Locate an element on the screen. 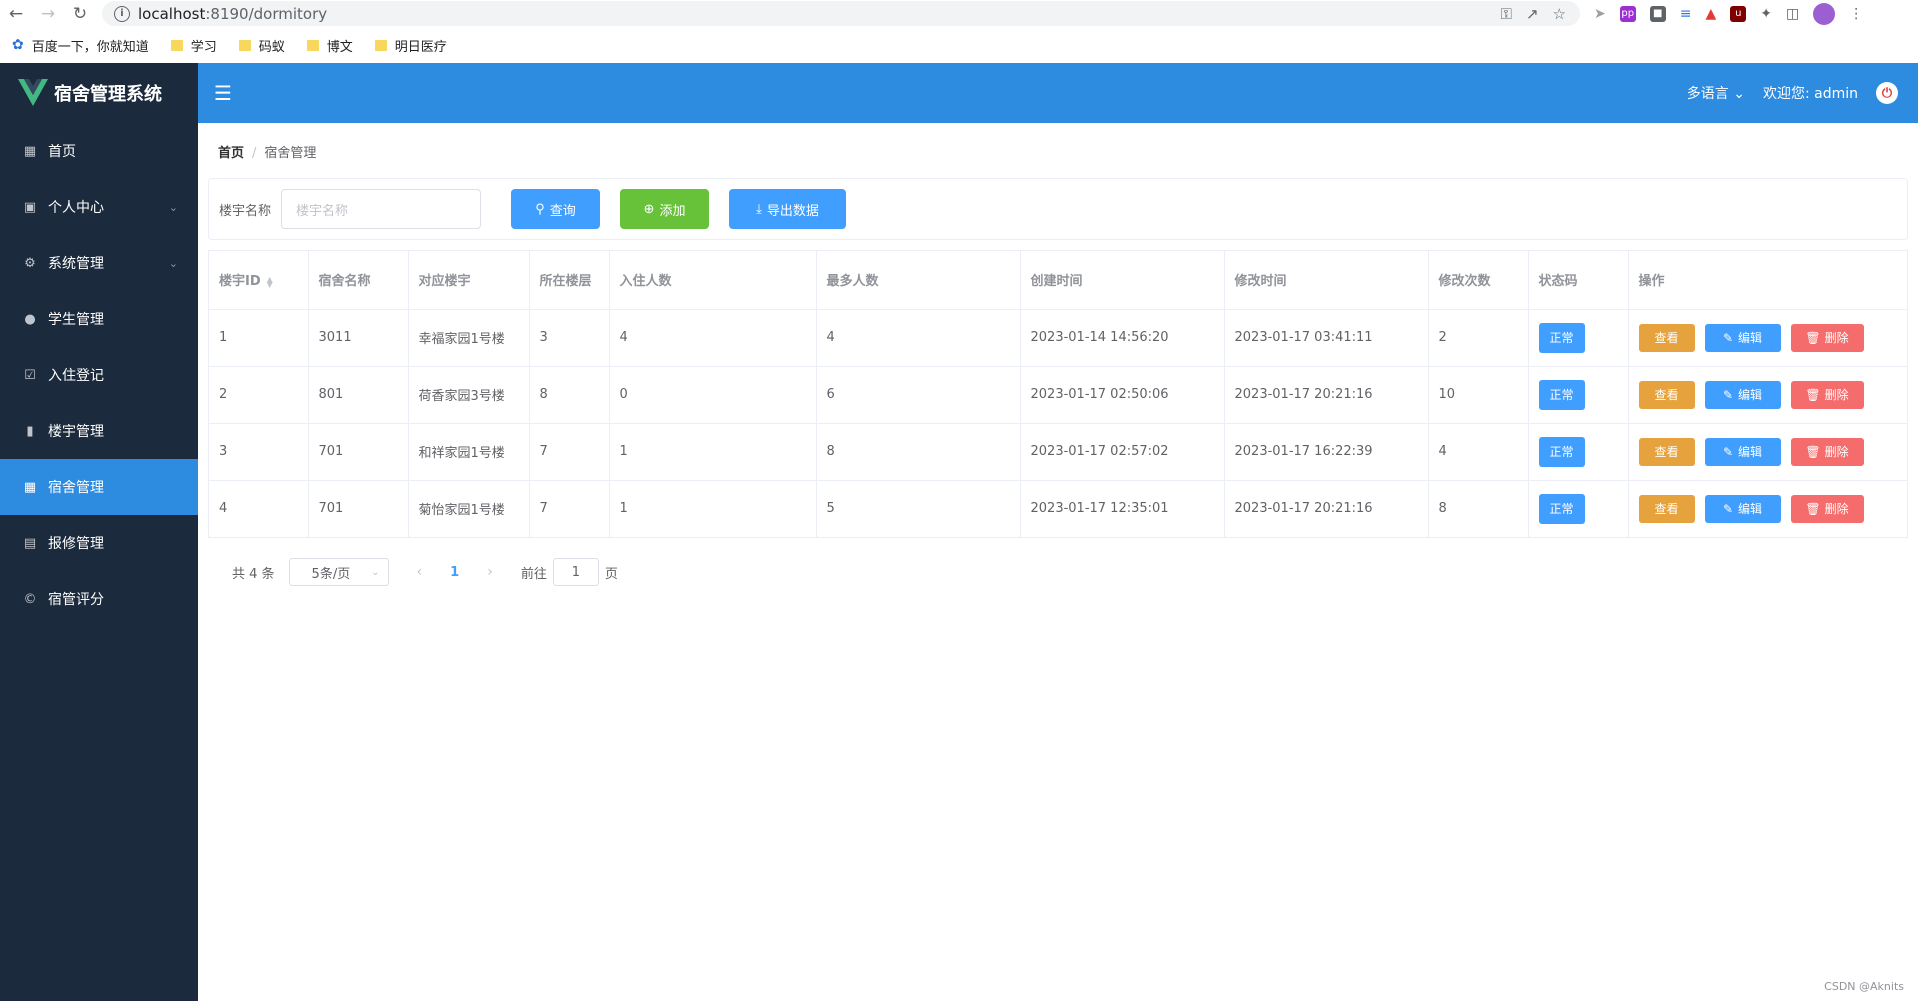  side-panel-icon: ◫ is located at coordinates (1792, 14).